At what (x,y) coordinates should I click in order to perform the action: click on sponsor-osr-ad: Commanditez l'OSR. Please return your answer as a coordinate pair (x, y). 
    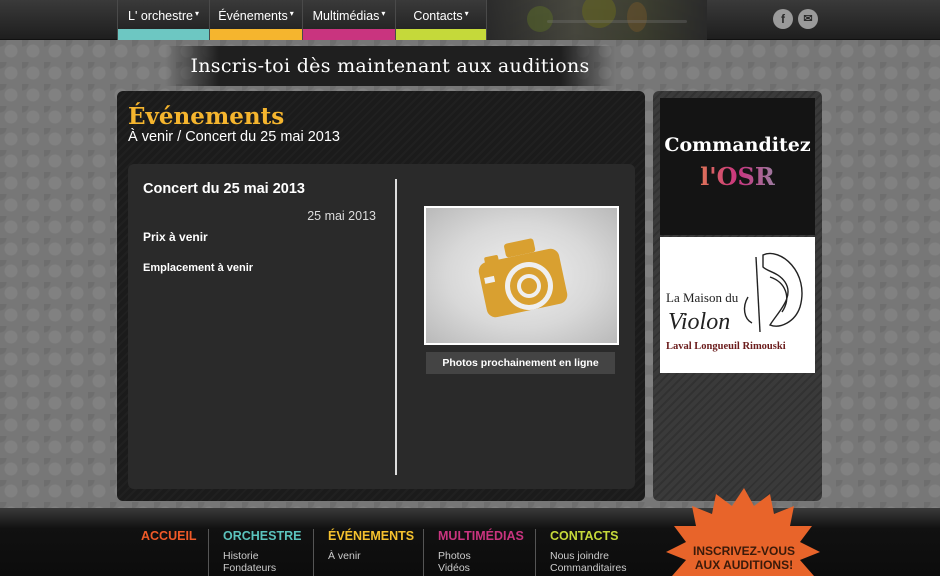
    Looking at the image, I should click on (737, 166).